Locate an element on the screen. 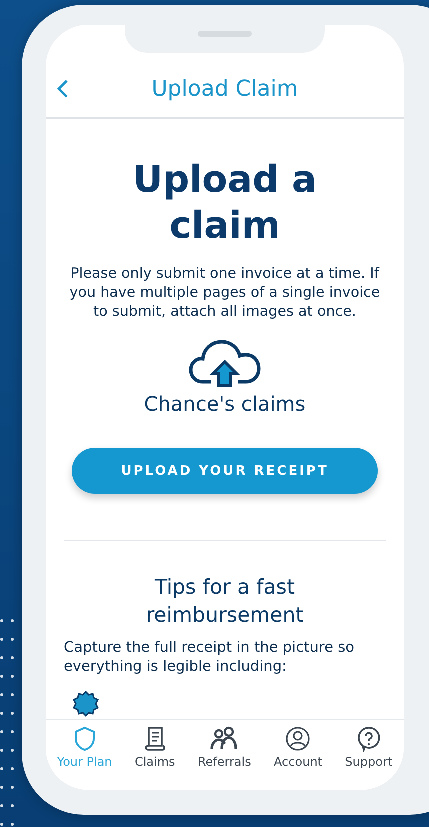  cloud-upload-icon is located at coordinates (225, 364).